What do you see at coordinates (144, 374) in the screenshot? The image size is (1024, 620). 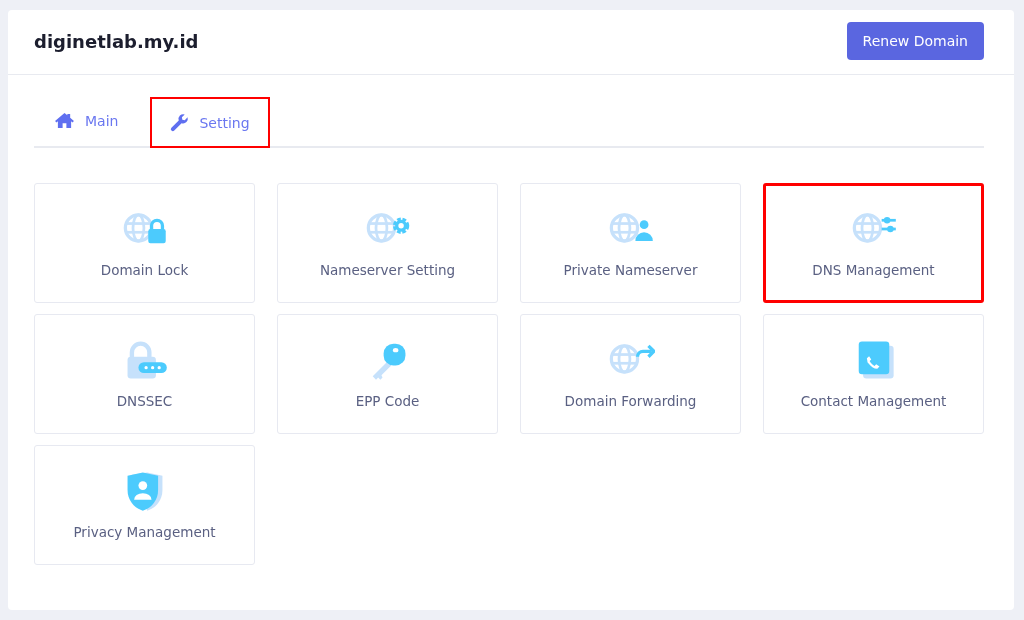 I see `setting-tile: DNSSEC` at bounding box center [144, 374].